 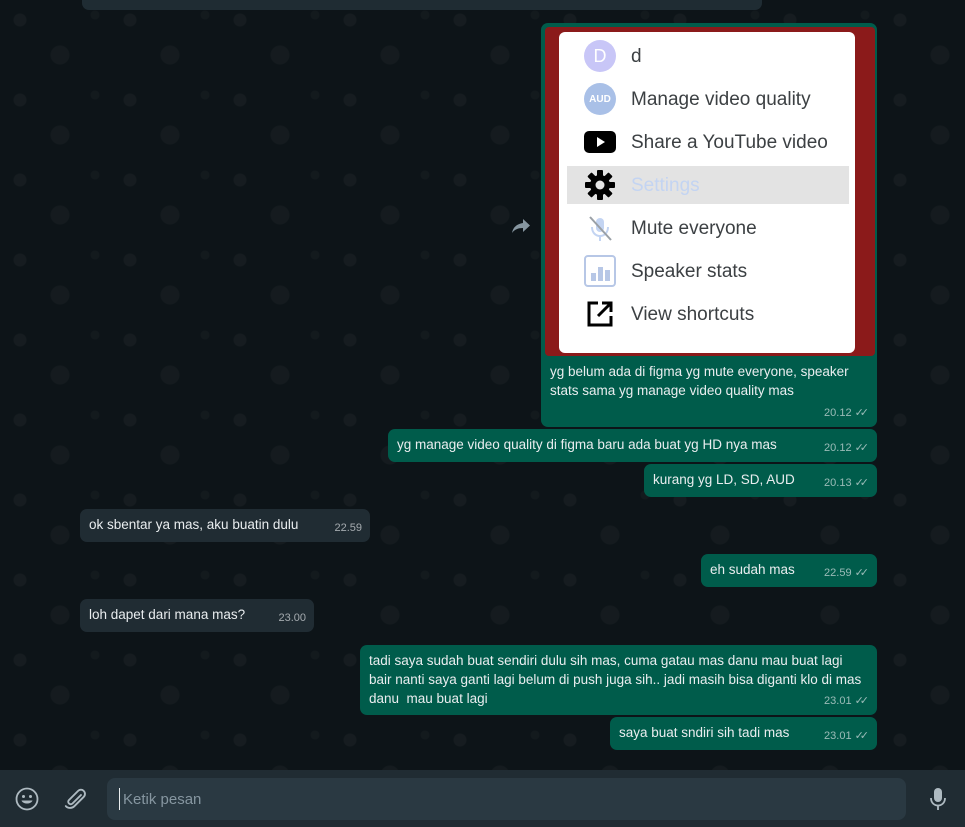 What do you see at coordinates (721, 99) in the screenshot?
I see `menu-item-label: Manage video quality` at bounding box center [721, 99].